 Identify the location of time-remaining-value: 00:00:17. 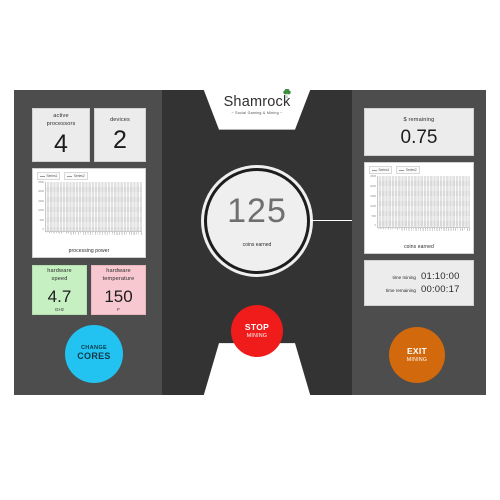
(440, 289).